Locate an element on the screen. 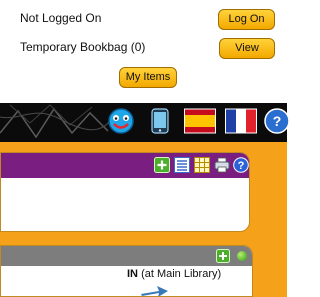  list-view-icon is located at coordinates (182, 165).